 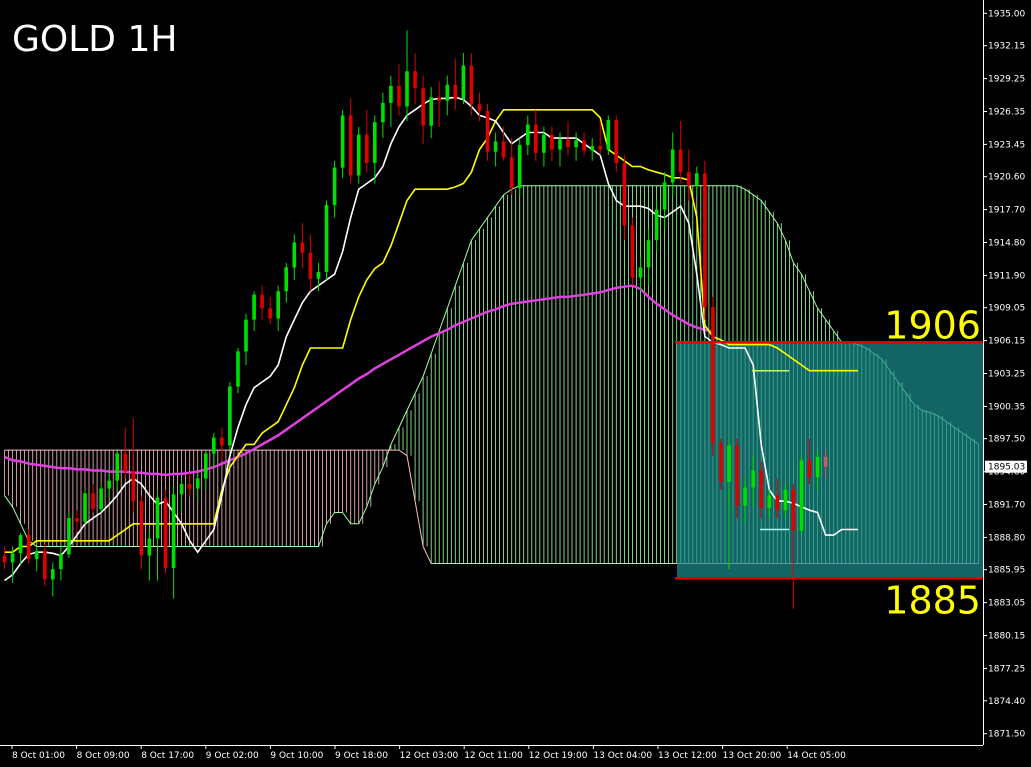 I want to click on y-tick-label: 1897.50, so click(x=1006, y=440).